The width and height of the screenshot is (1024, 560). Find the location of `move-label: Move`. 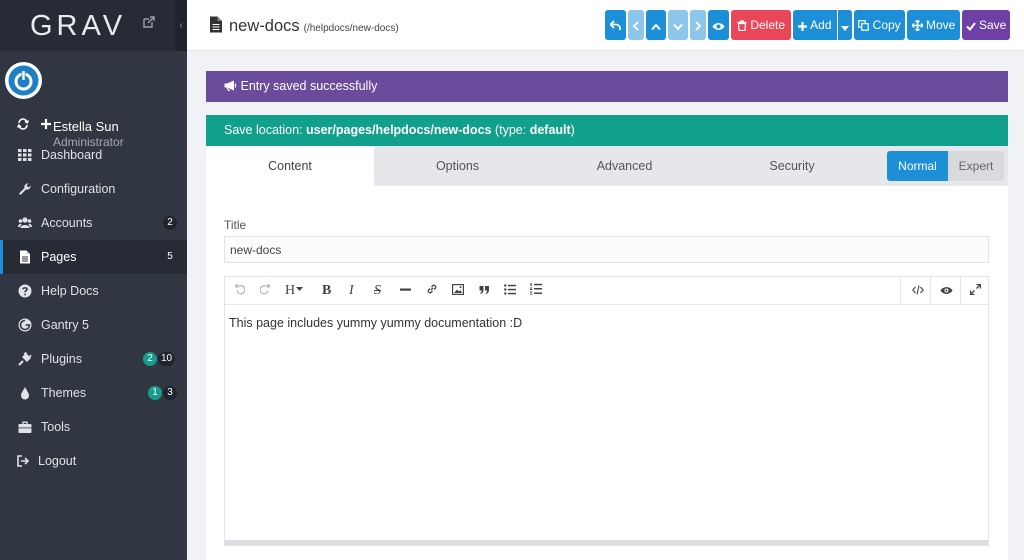

move-label: Move is located at coordinates (941, 25).